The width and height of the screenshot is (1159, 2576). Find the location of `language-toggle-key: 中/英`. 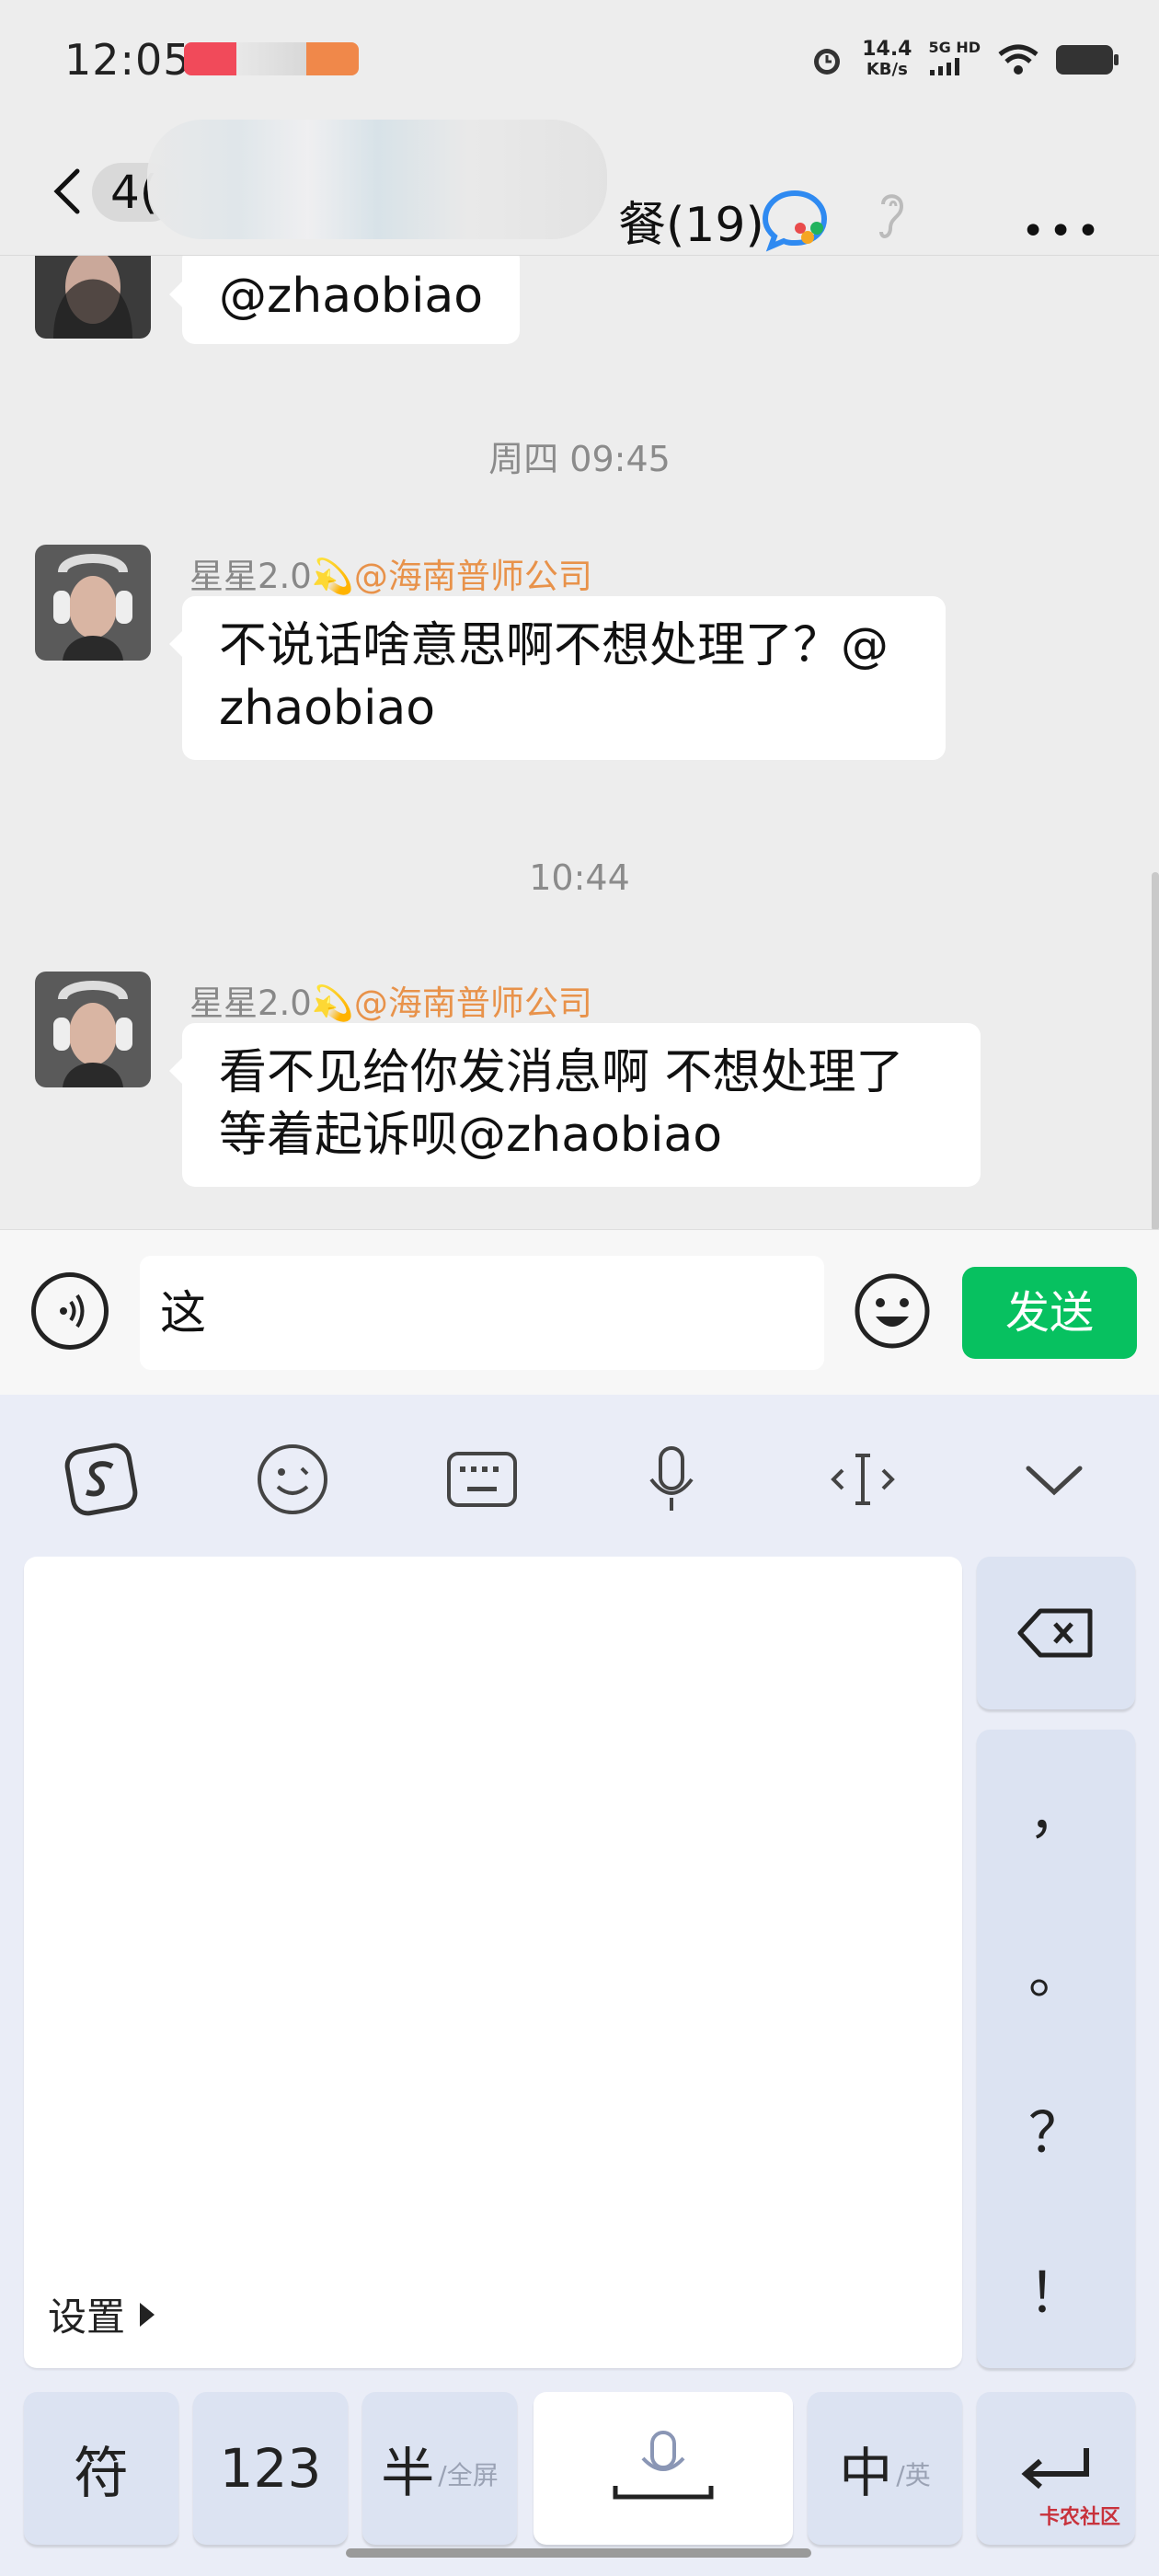

language-toggle-key: 中/英 is located at coordinates (885, 2468).